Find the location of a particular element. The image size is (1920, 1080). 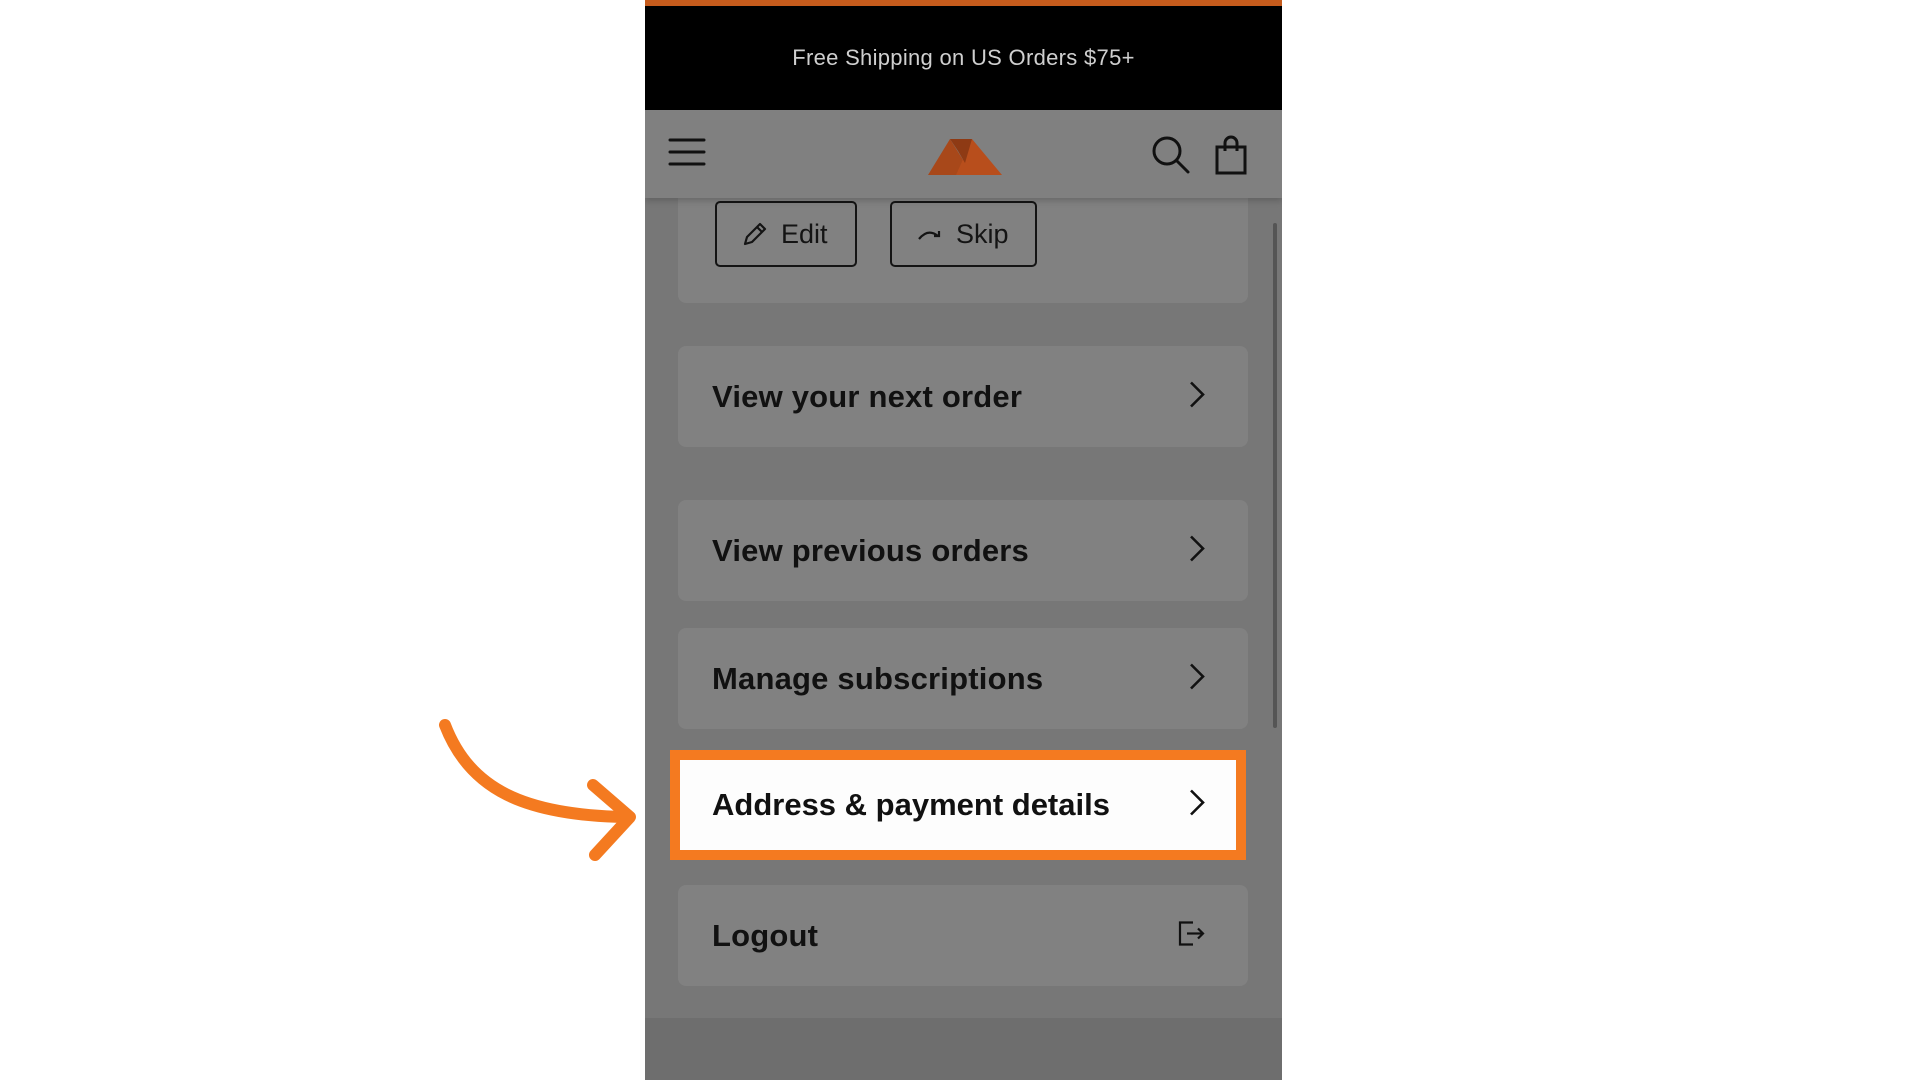

logout-icon is located at coordinates (1191, 935).